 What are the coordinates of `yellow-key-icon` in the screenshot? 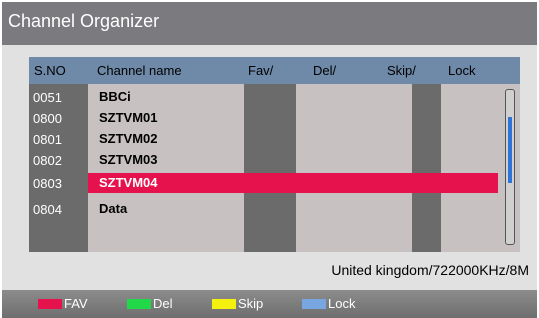 It's located at (224, 304).